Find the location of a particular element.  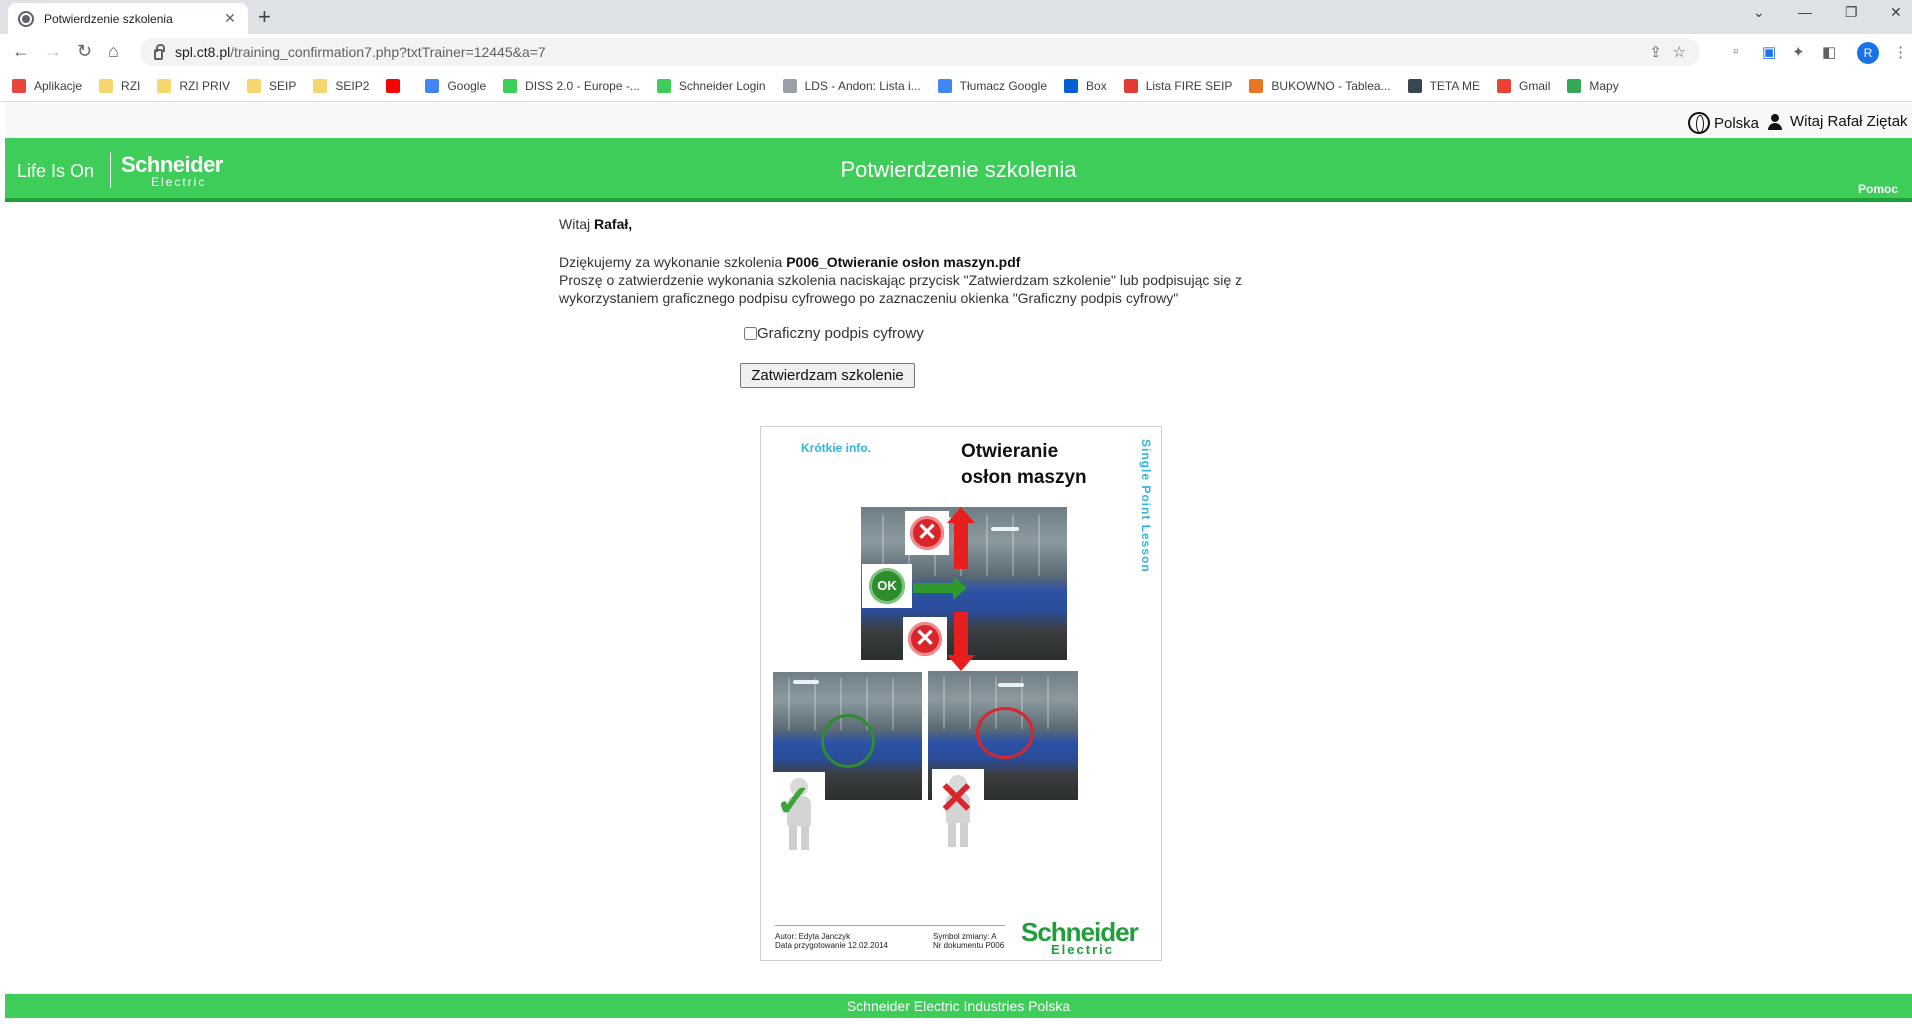

apps-grid-icon is located at coordinates (19, 85).